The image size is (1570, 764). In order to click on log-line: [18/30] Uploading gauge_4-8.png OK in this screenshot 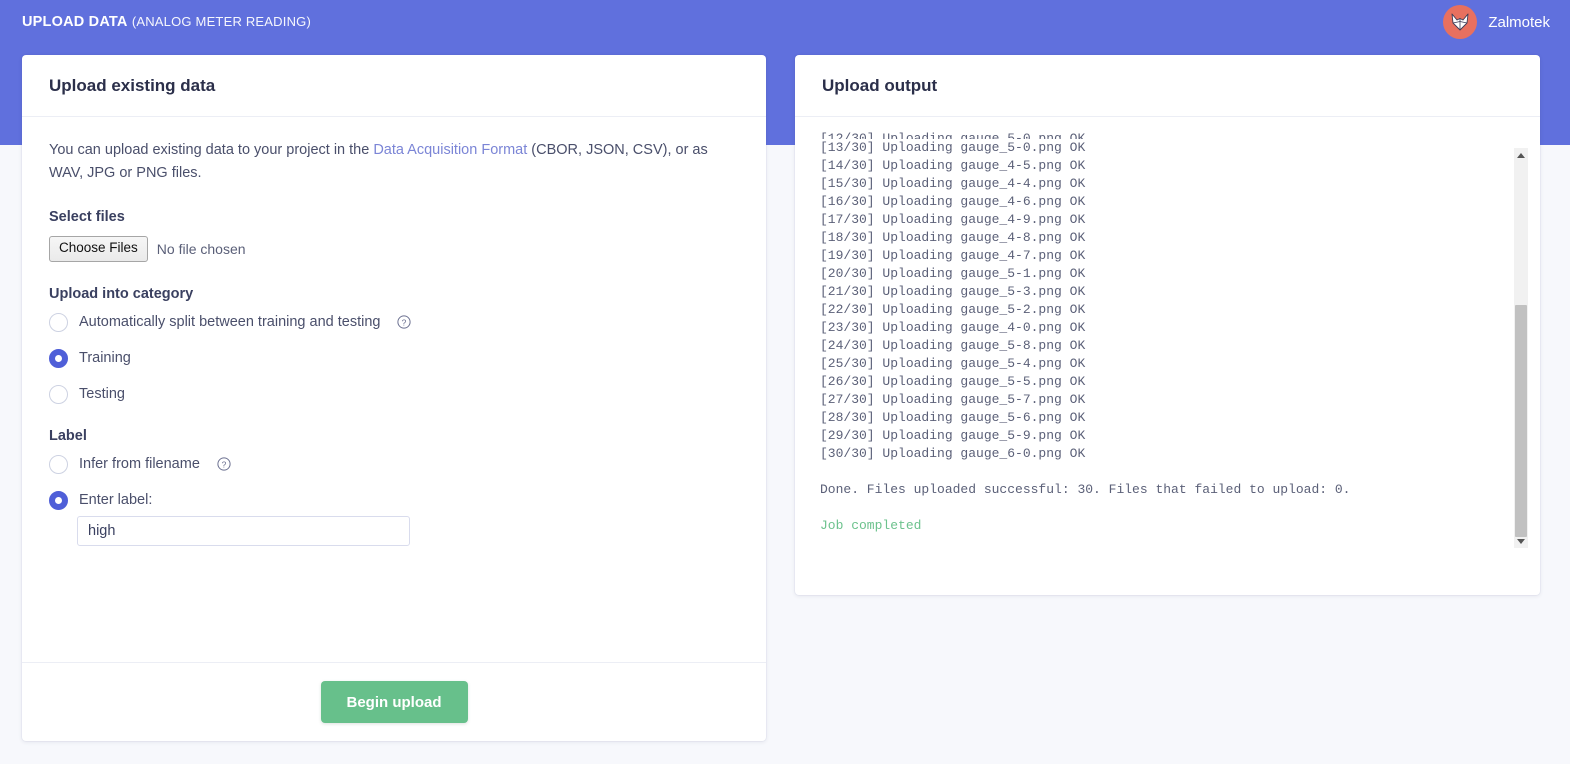, I will do `click(953, 237)`.